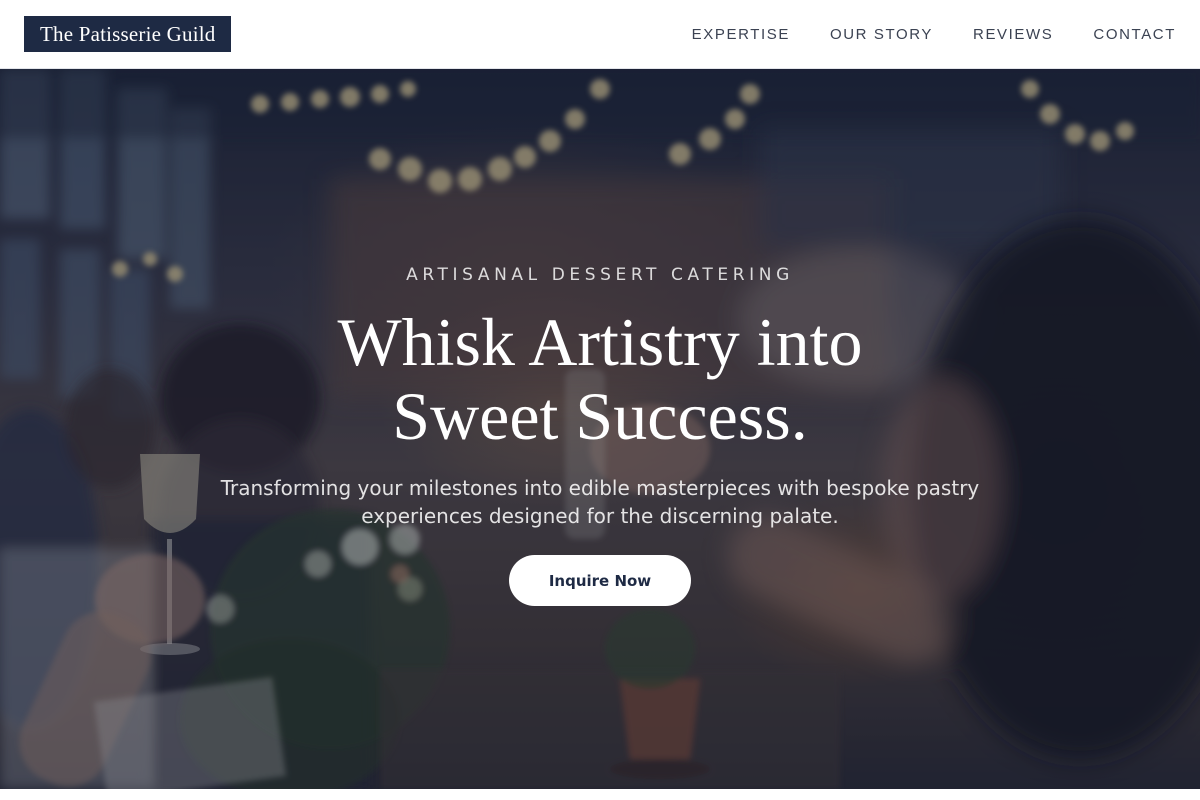  What do you see at coordinates (600, 275) in the screenshot?
I see `hero-eyebrow: ARTISANAL DESSERT CATERING` at bounding box center [600, 275].